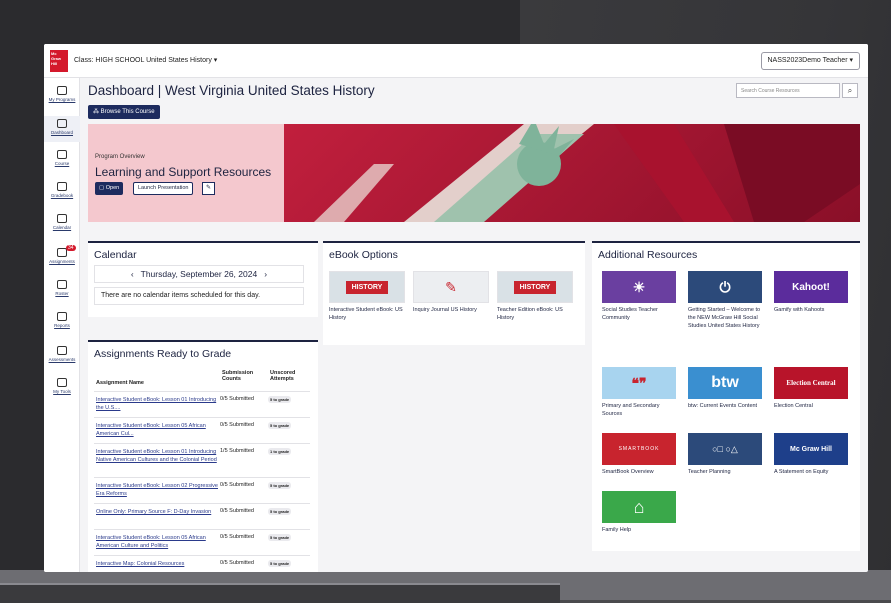  Describe the element at coordinates (617, 530) in the screenshot. I see `resource-label: Family Help` at that location.